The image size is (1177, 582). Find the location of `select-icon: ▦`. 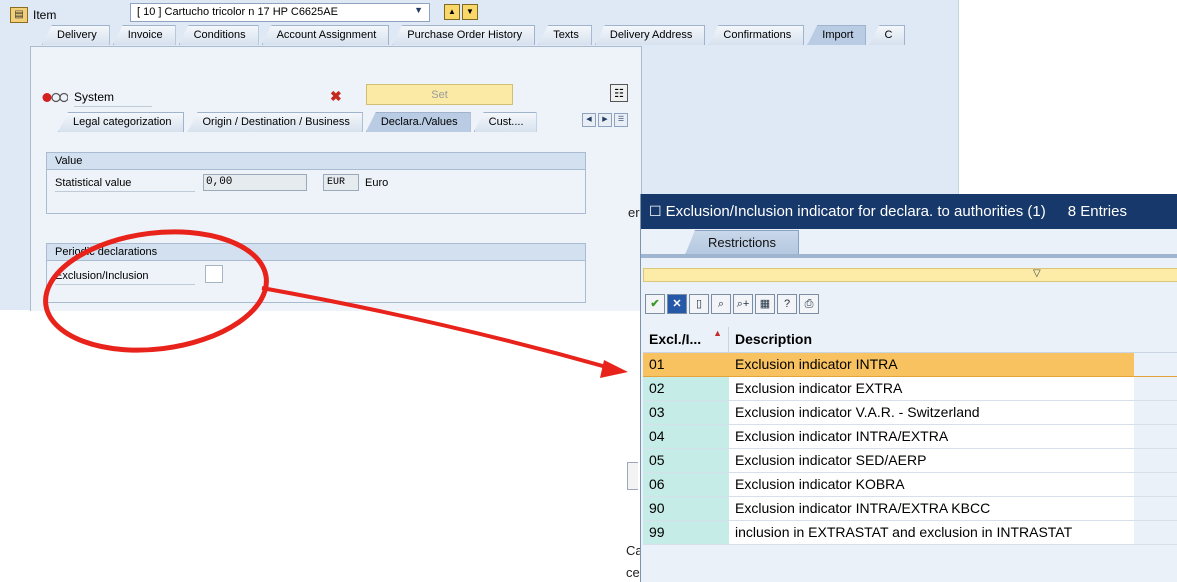

select-icon: ▦ is located at coordinates (765, 304).